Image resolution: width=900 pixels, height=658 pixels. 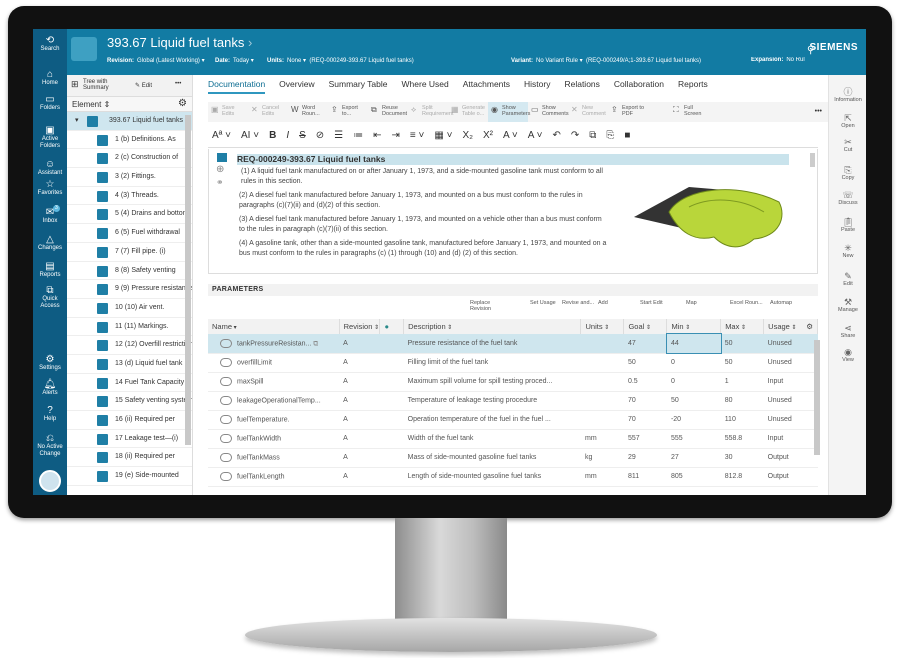 I want to click on tree-item: 9 (9) Pressure resistance, so click(x=129, y=289).